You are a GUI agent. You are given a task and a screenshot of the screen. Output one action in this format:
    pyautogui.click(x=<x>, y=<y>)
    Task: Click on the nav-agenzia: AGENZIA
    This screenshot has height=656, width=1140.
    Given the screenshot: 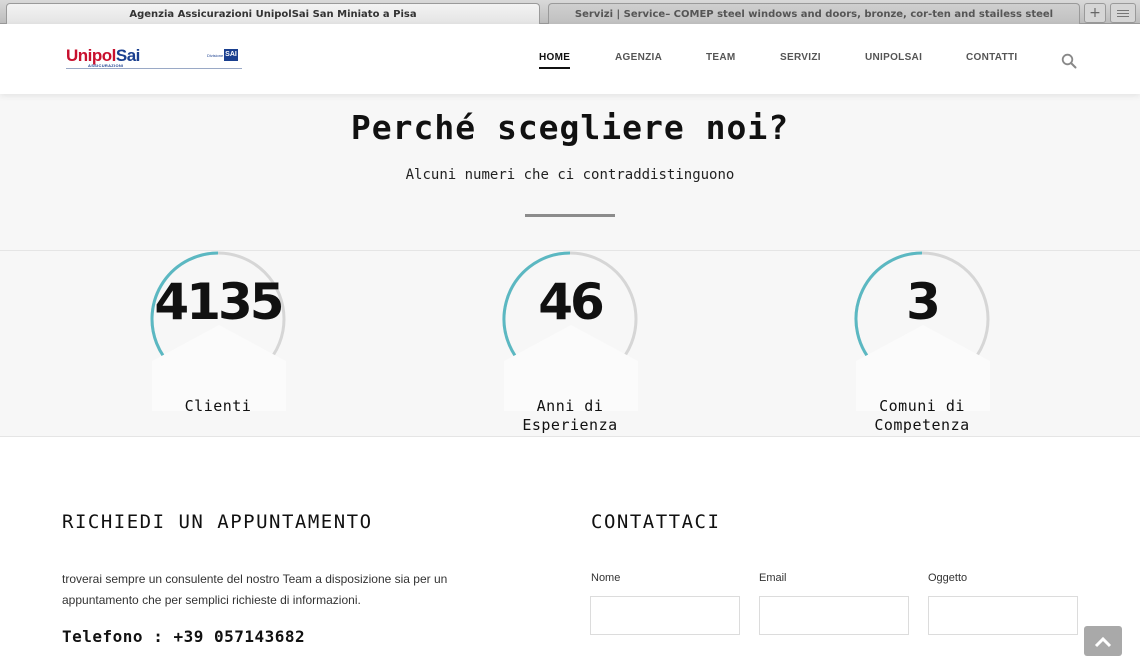 What is the action you would take?
    pyautogui.click(x=638, y=57)
    